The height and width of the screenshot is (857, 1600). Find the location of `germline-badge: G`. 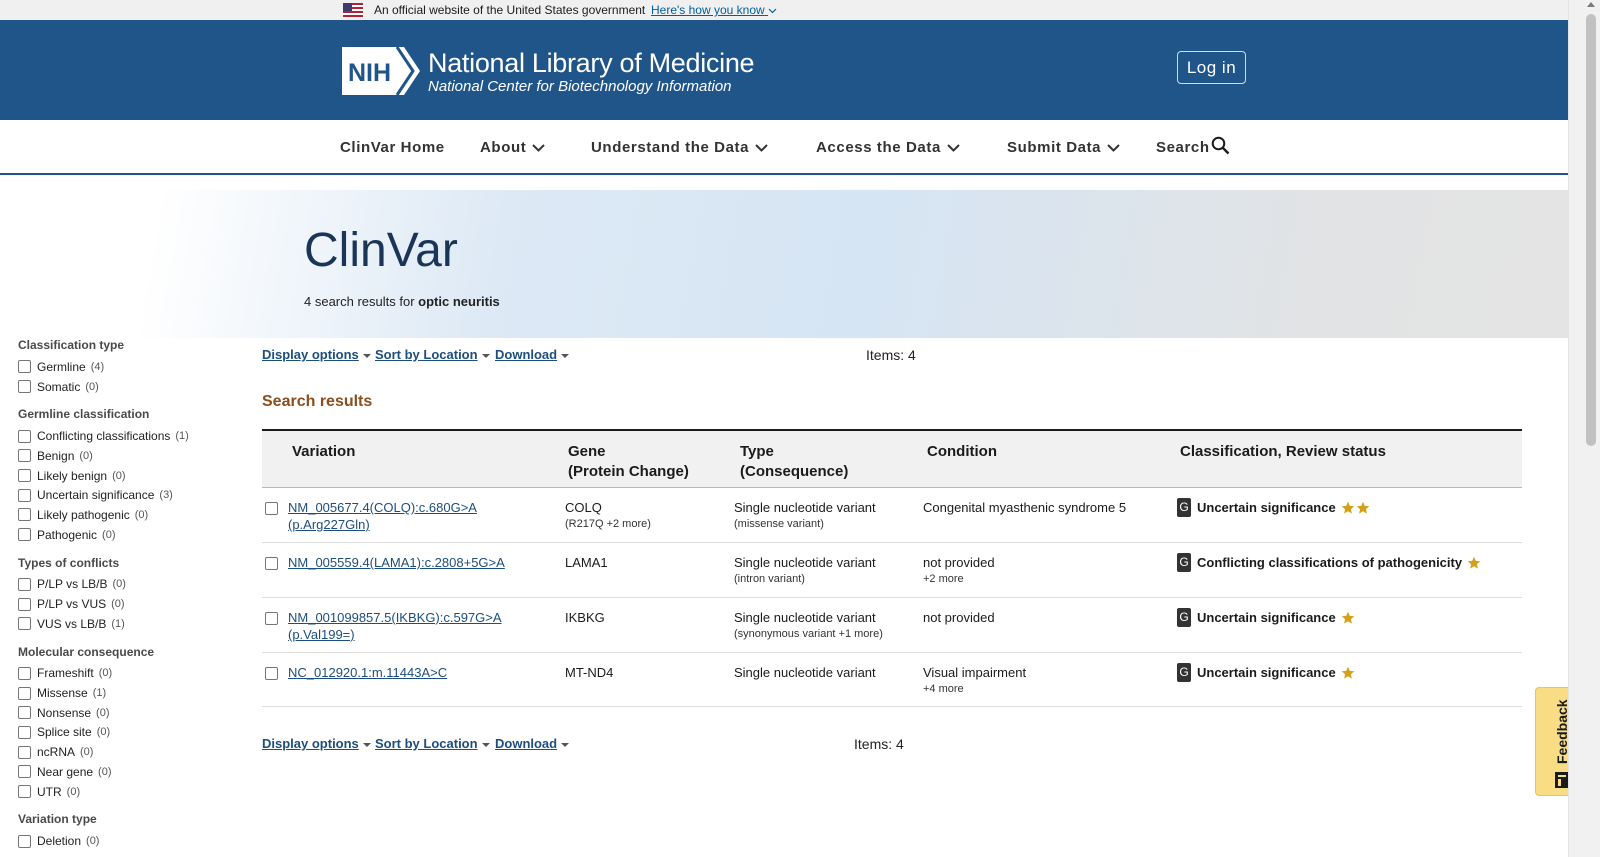

germline-badge: G is located at coordinates (1184, 672).